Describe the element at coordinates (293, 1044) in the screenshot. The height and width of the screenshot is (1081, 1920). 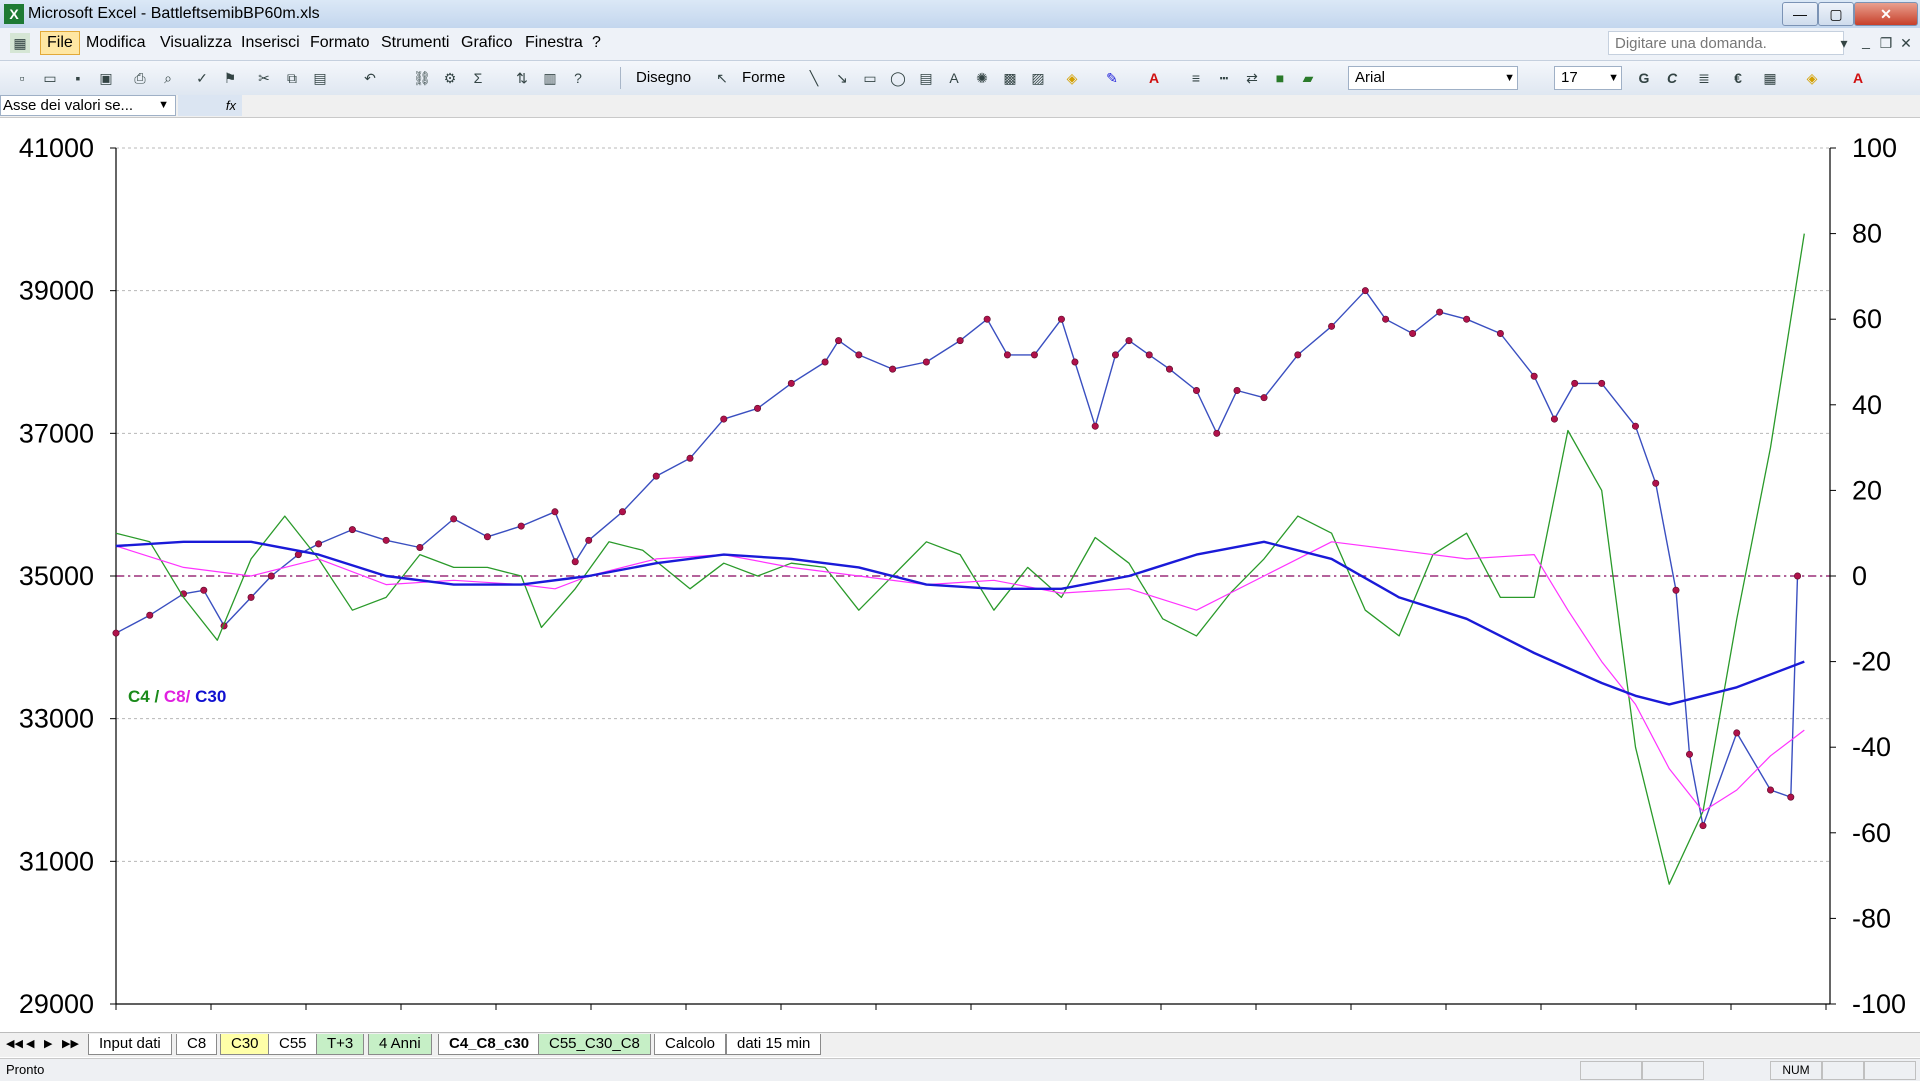
I see `sheet-tab: C55` at that location.